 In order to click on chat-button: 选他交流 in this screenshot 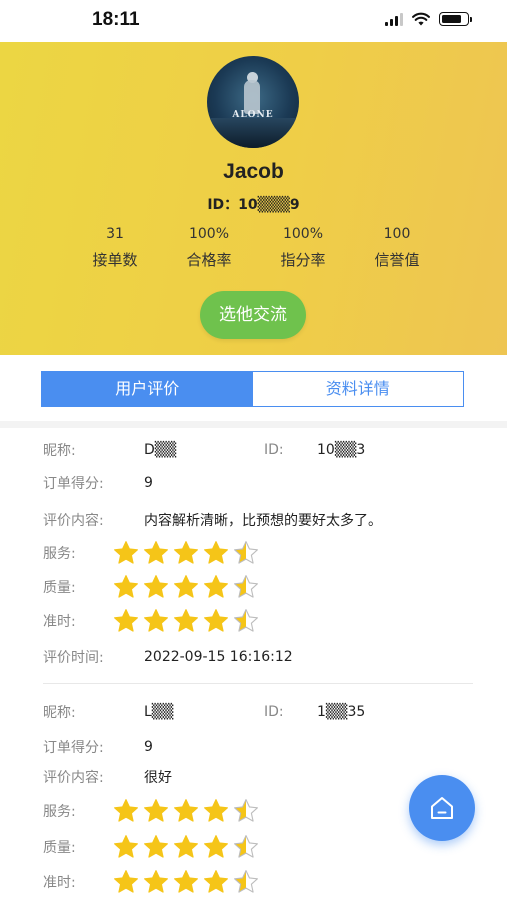, I will do `click(253, 315)`.